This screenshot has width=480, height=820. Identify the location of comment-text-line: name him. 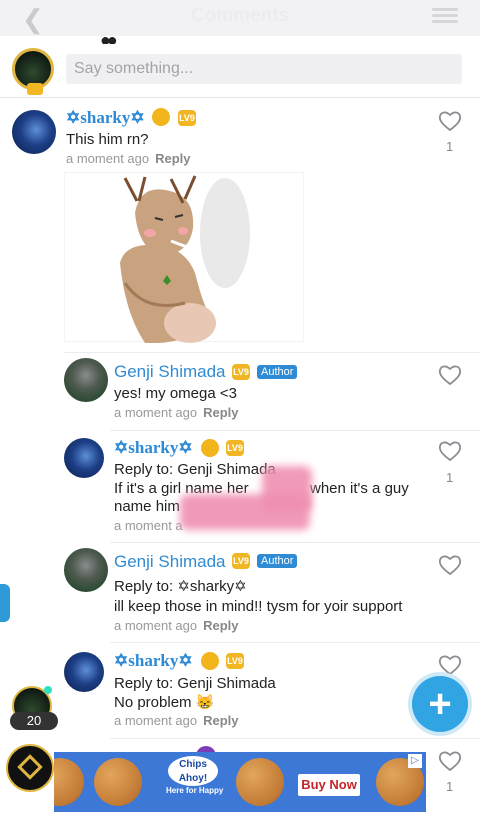
(147, 506).